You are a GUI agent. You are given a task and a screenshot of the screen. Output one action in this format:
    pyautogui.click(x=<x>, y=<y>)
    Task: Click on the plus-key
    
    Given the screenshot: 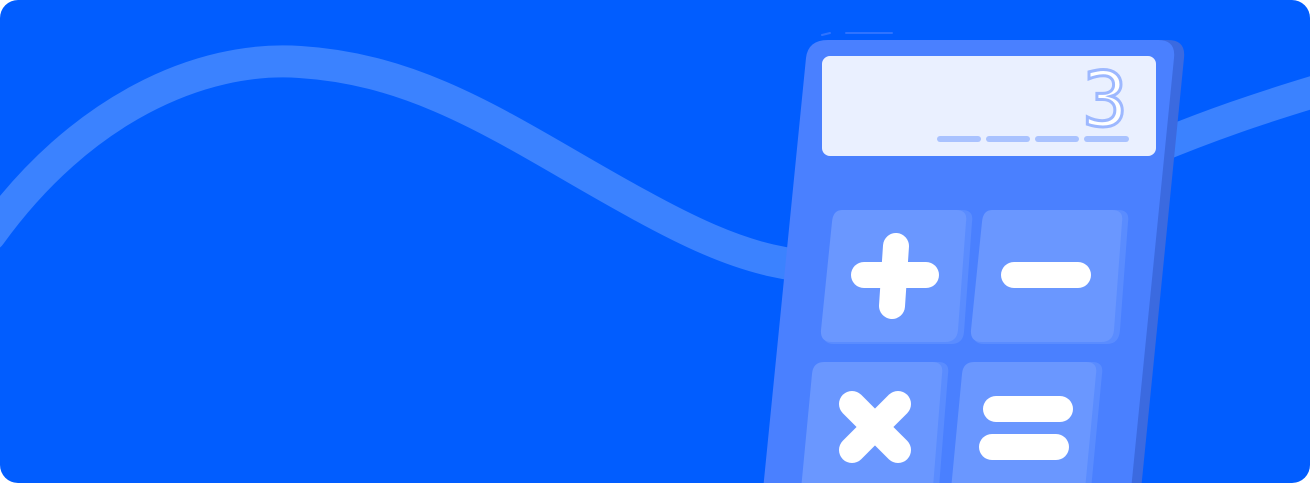 What is the action you would take?
    pyautogui.click(x=896, y=277)
    